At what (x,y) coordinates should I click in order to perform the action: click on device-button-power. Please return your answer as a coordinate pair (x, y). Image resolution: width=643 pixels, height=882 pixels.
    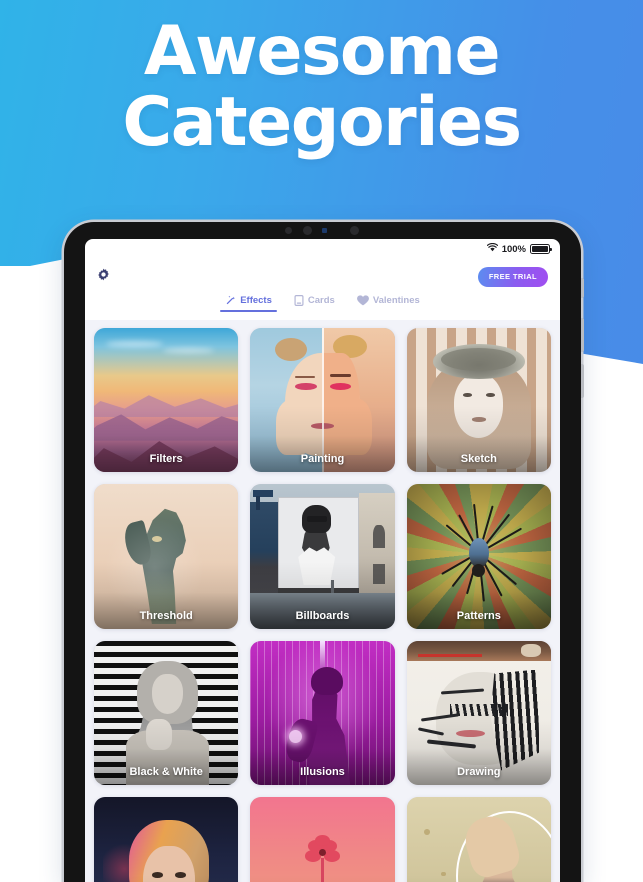
    Looking at the image, I should click on (582, 288).